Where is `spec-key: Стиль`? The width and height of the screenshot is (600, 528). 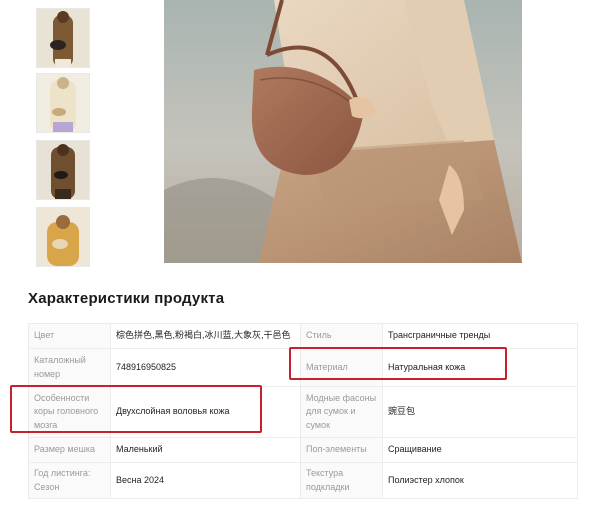
spec-key: Стиль is located at coordinates (341, 336).